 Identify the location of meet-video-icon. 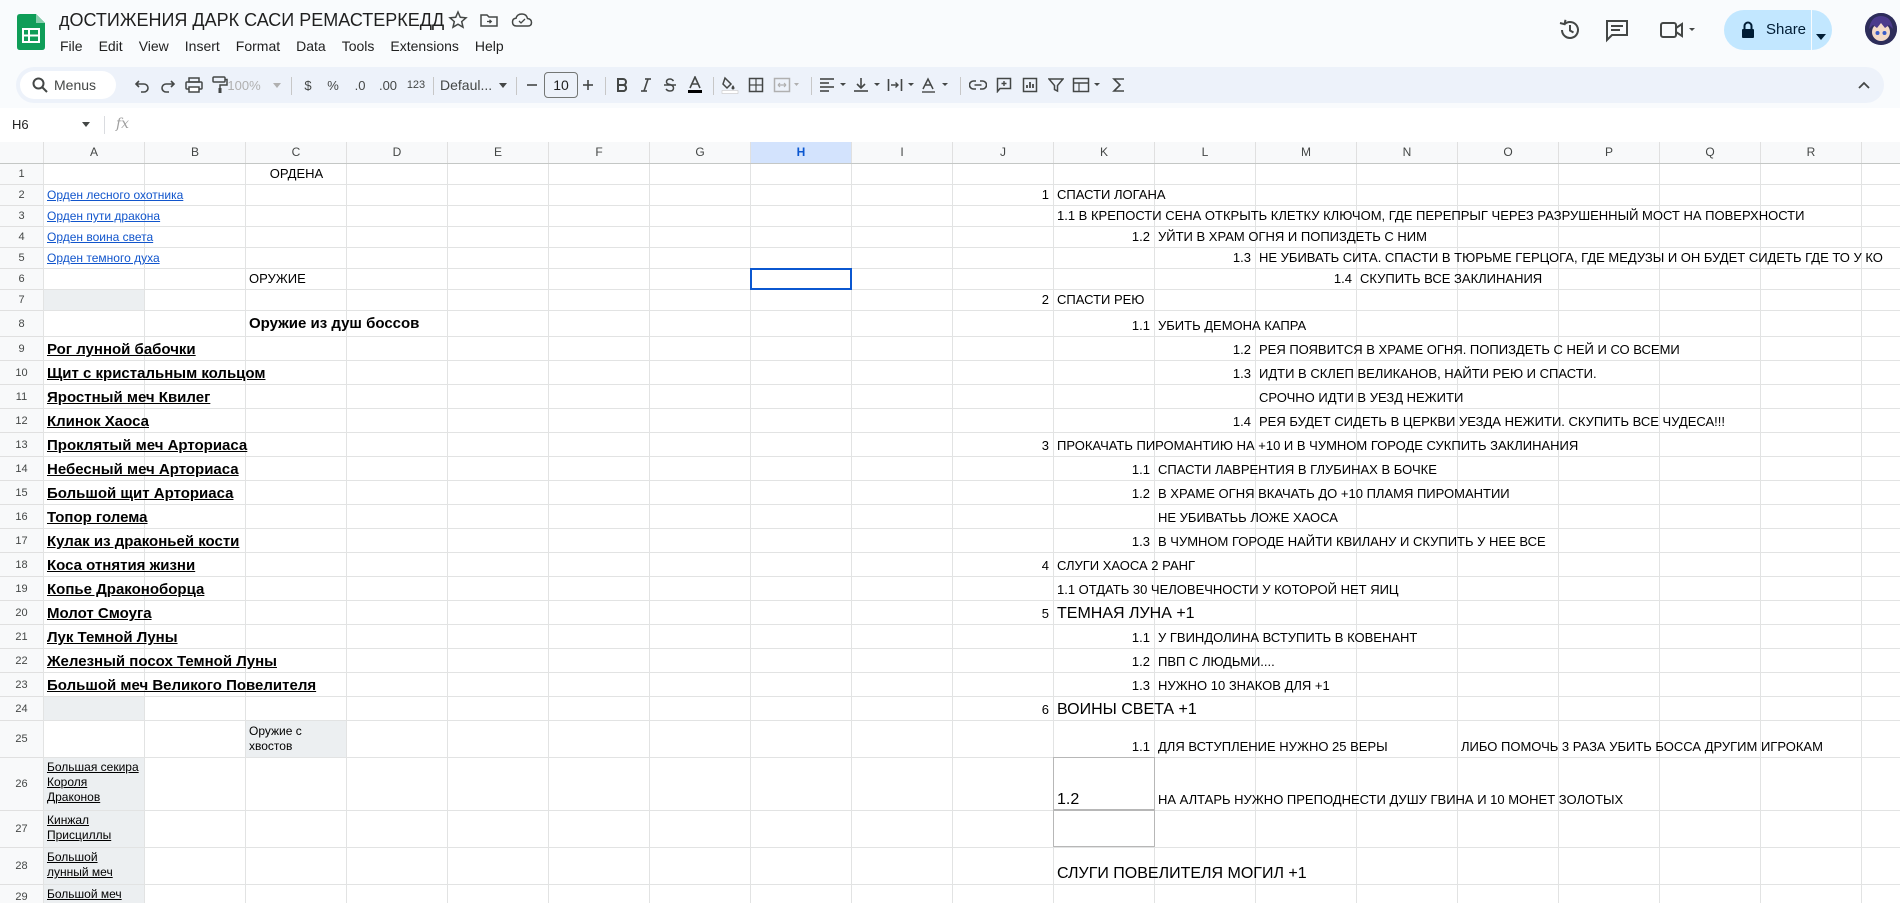
(1678, 30).